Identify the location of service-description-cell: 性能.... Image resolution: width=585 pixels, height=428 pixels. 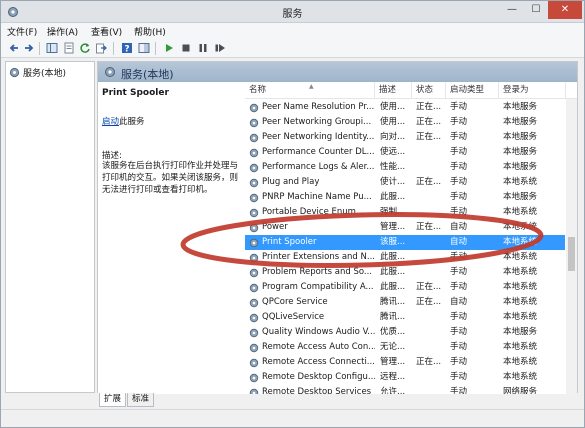
(393, 167).